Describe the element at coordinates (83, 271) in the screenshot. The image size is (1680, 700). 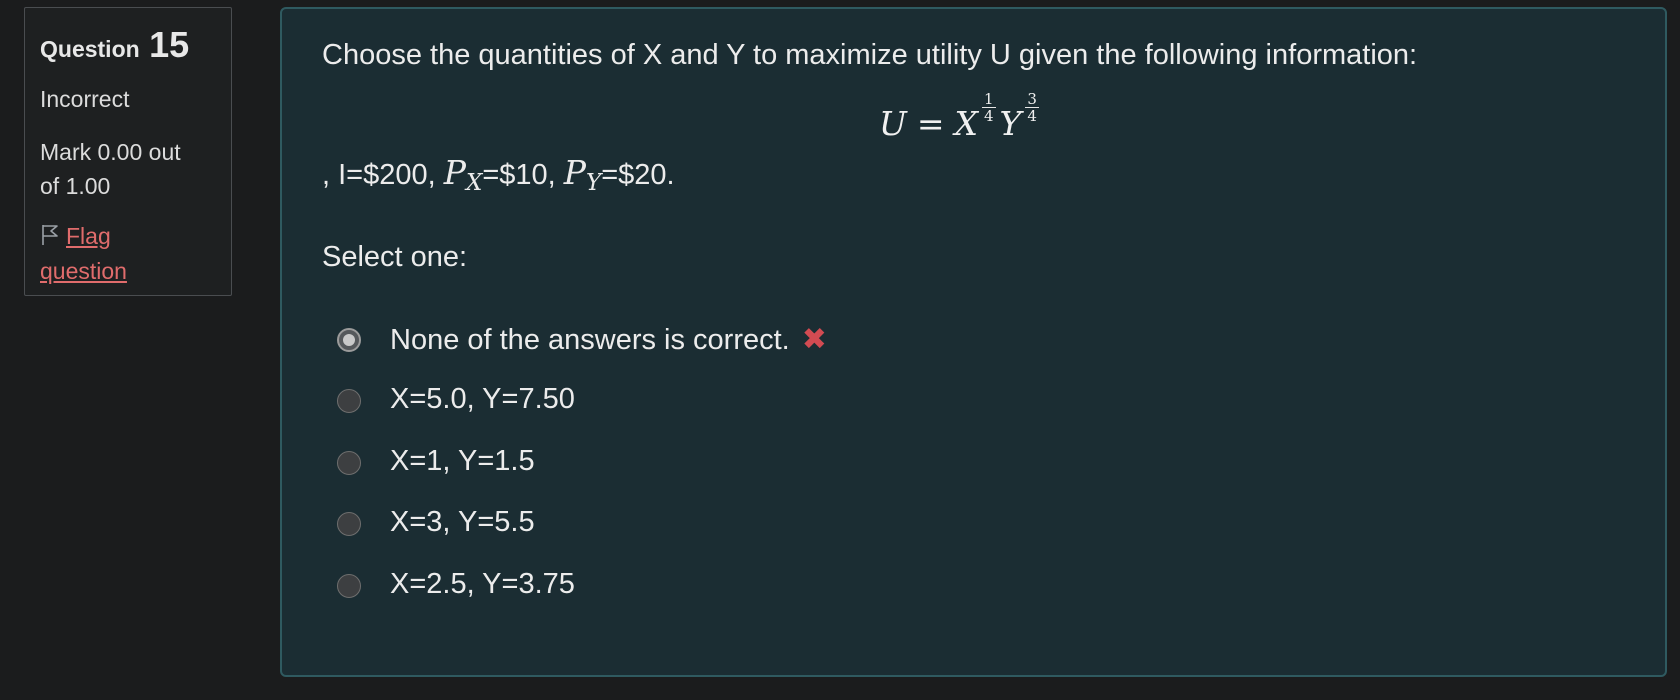
I see `flag-question-link-line2: question` at that location.